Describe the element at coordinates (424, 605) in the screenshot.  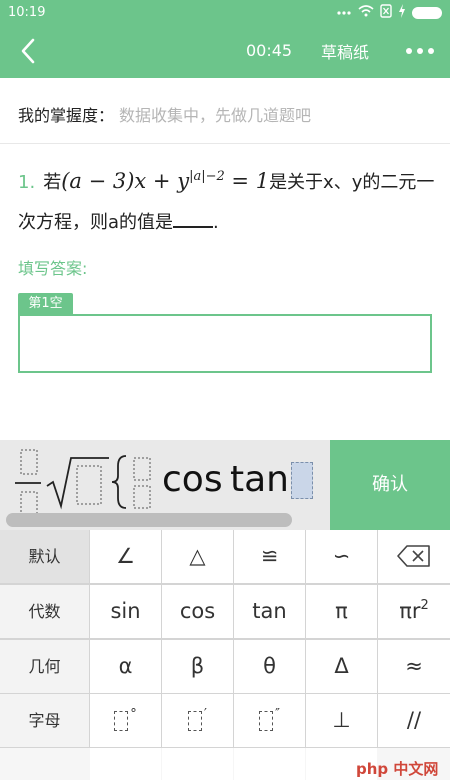
I see `key-pi-r-sup: 2` at that location.